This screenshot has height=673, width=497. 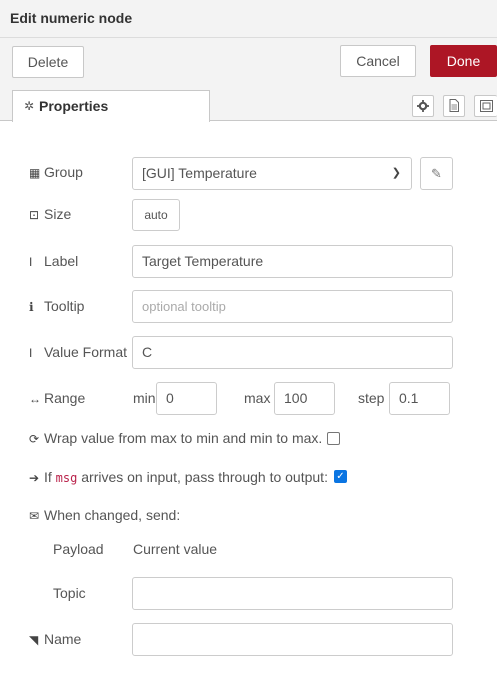 What do you see at coordinates (257, 398) in the screenshot?
I see `range-max-label: max` at bounding box center [257, 398].